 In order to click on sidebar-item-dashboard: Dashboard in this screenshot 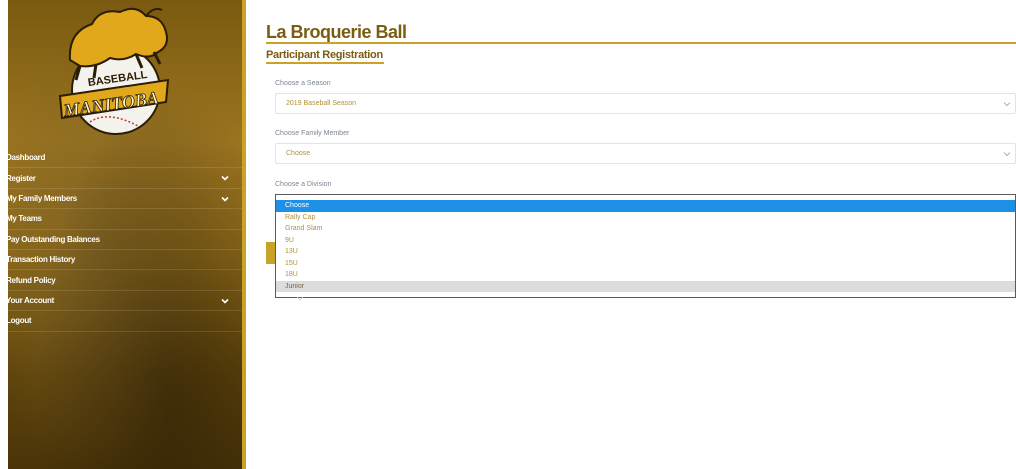, I will do `click(124, 158)`.